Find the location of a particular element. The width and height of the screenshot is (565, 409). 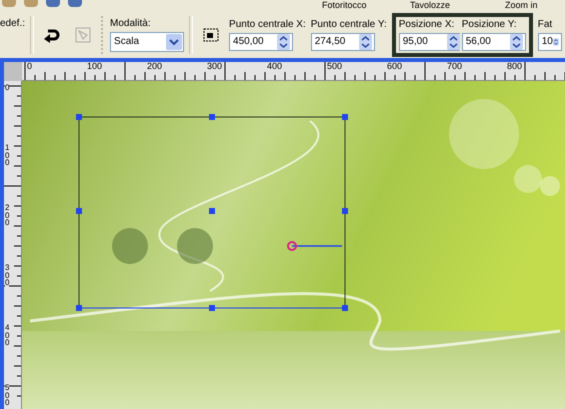

mode-dropdown: Scala is located at coordinates (147, 42).